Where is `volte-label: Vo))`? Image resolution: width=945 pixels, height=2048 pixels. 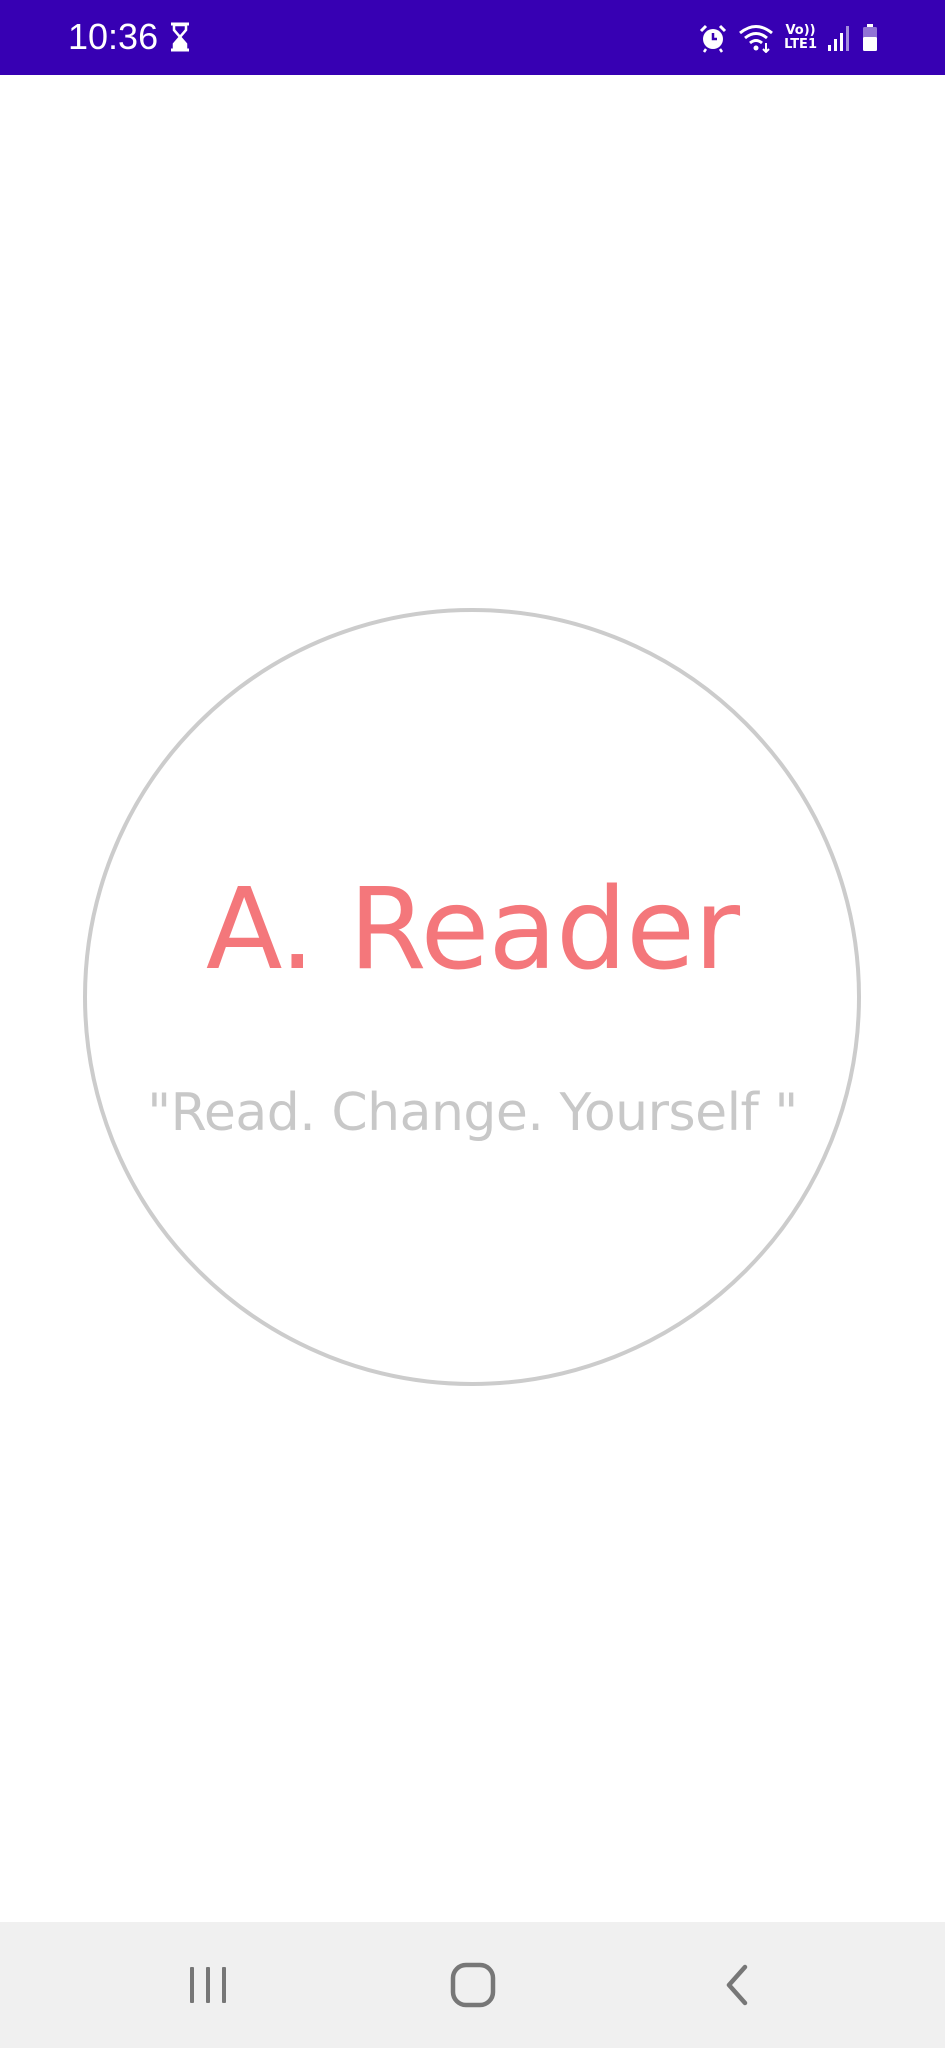
volte-label: Vo)) is located at coordinates (800, 30).